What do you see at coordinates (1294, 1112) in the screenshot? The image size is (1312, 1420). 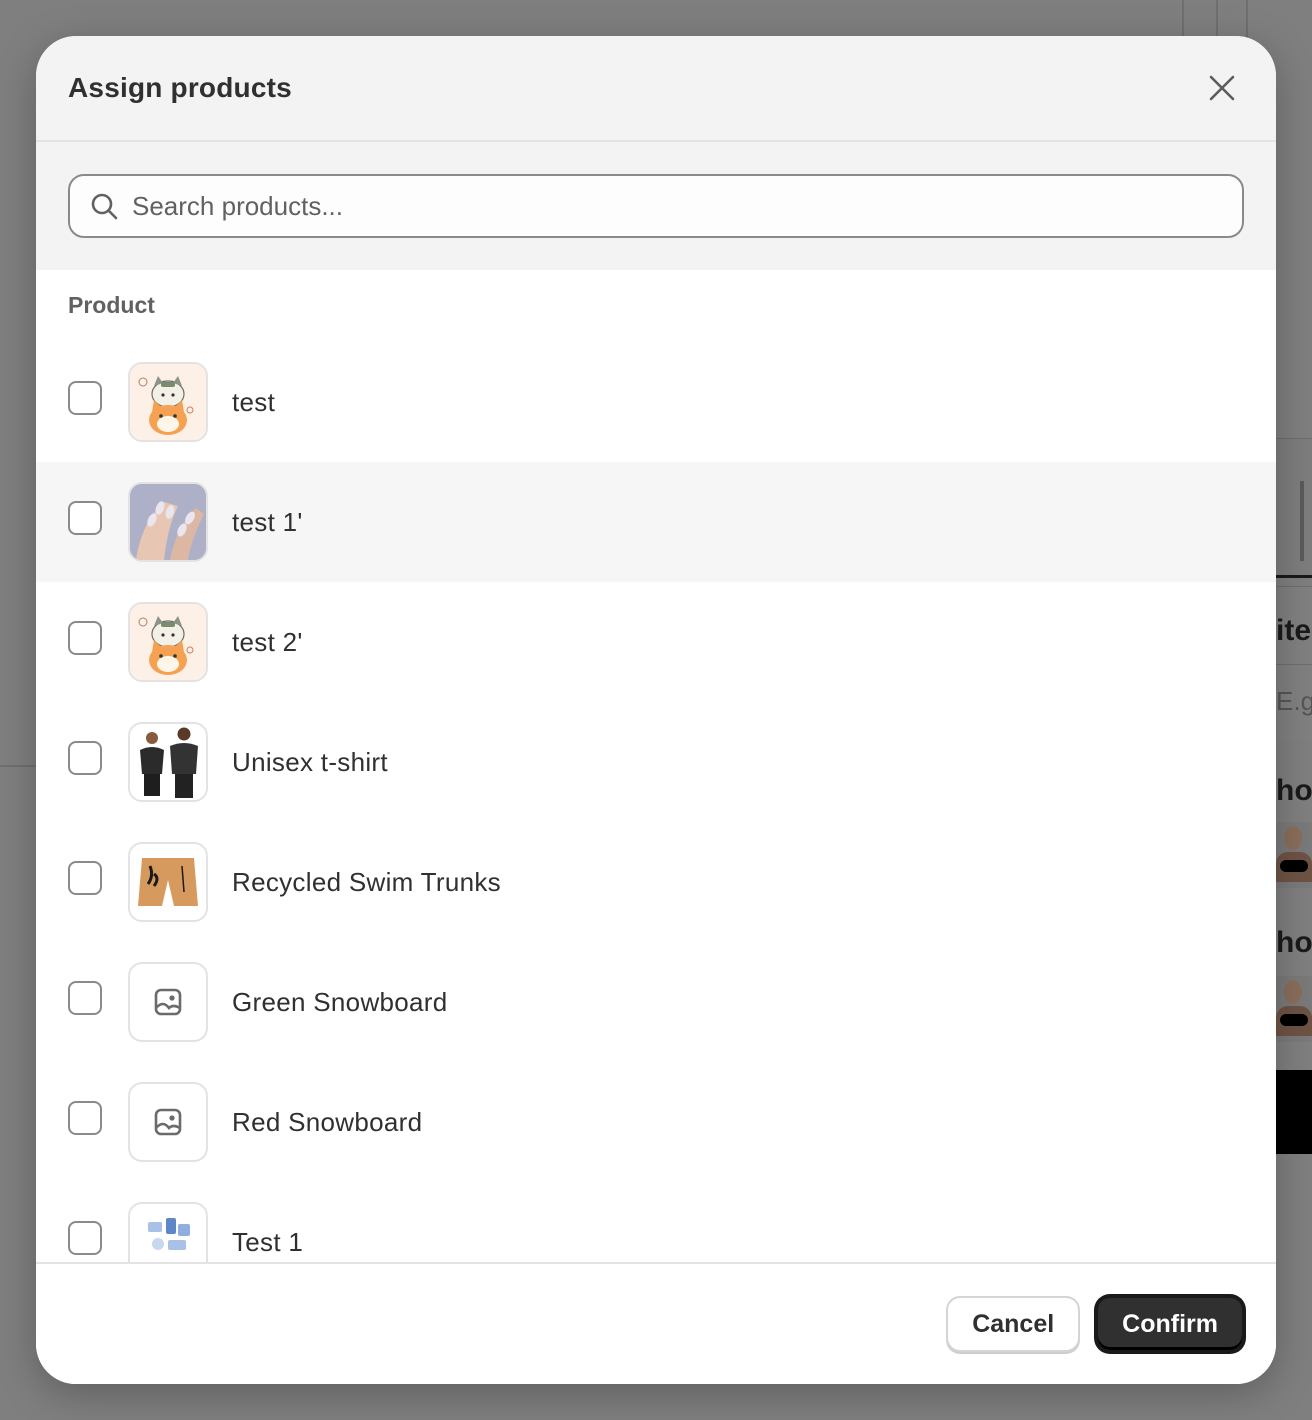 I see `background-dark-block` at bounding box center [1294, 1112].